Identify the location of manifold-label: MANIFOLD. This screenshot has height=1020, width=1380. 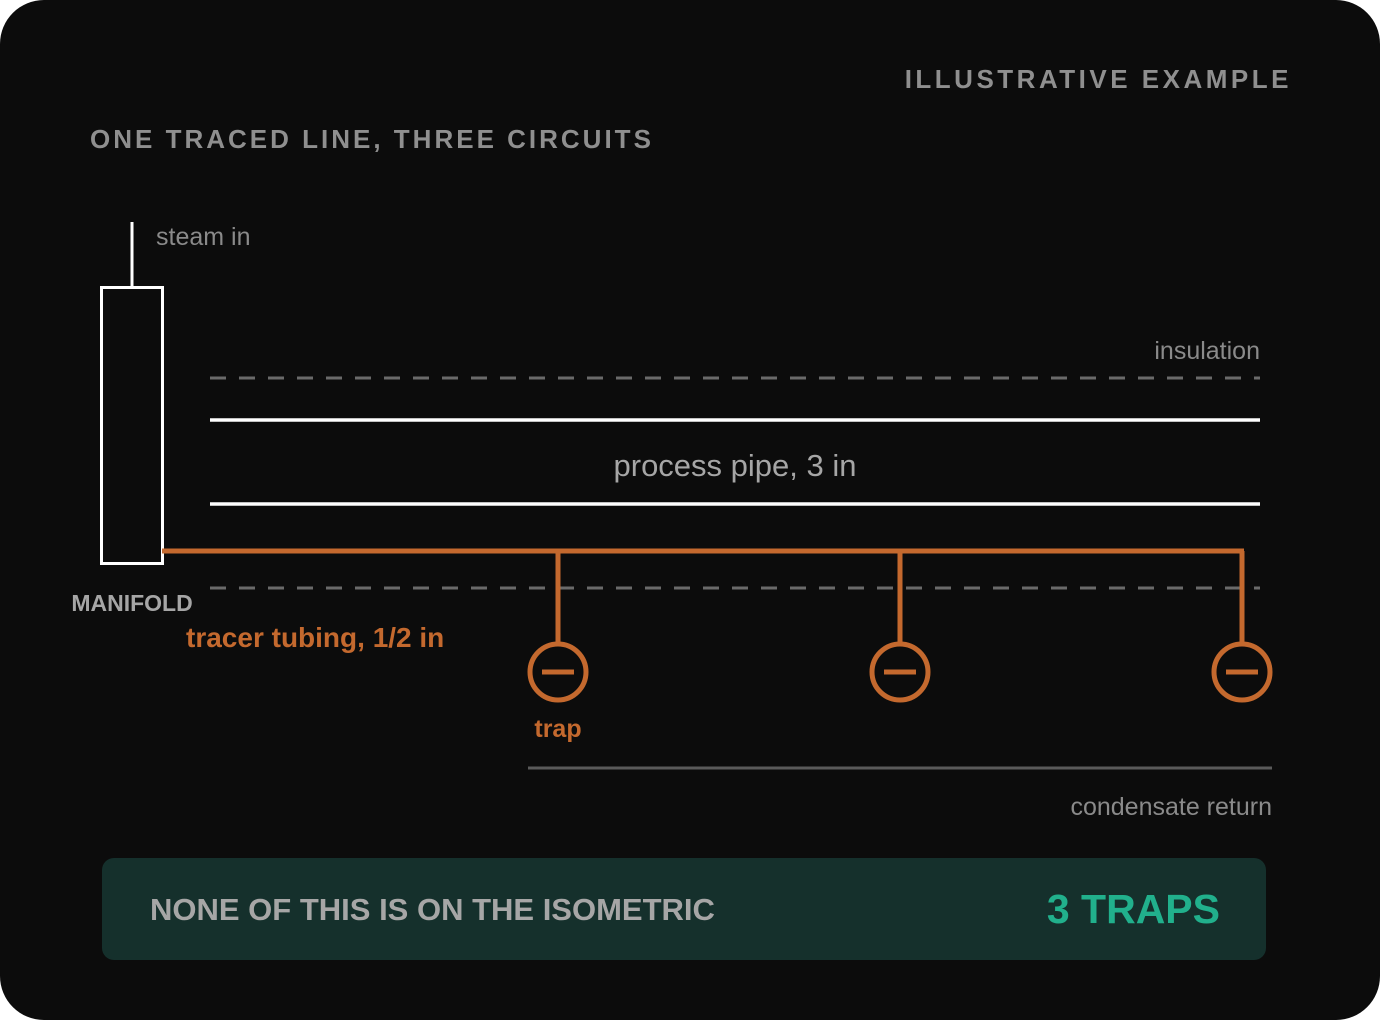
(131, 603).